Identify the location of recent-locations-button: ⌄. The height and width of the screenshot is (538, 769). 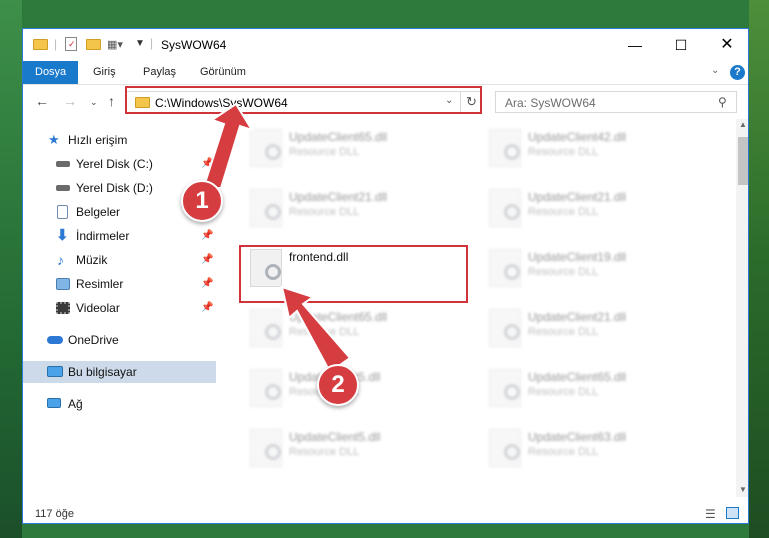
(94, 102).